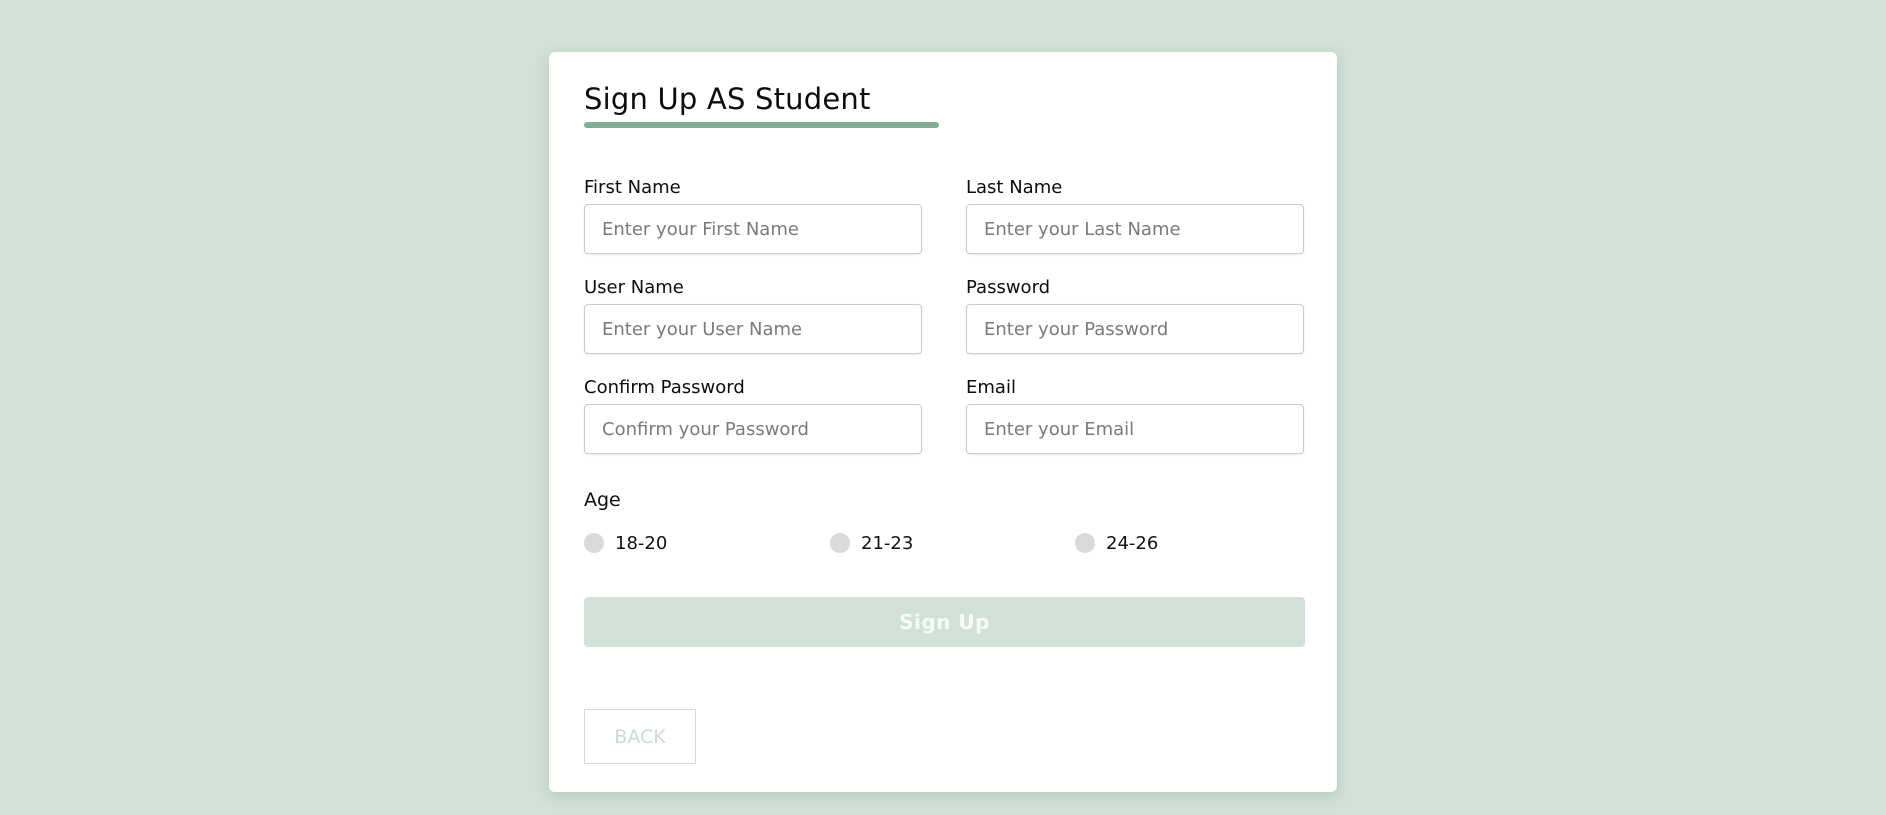 This screenshot has height=815, width=1886. What do you see at coordinates (1135, 229) in the screenshot?
I see `last-name-input` at bounding box center [1135, 229].